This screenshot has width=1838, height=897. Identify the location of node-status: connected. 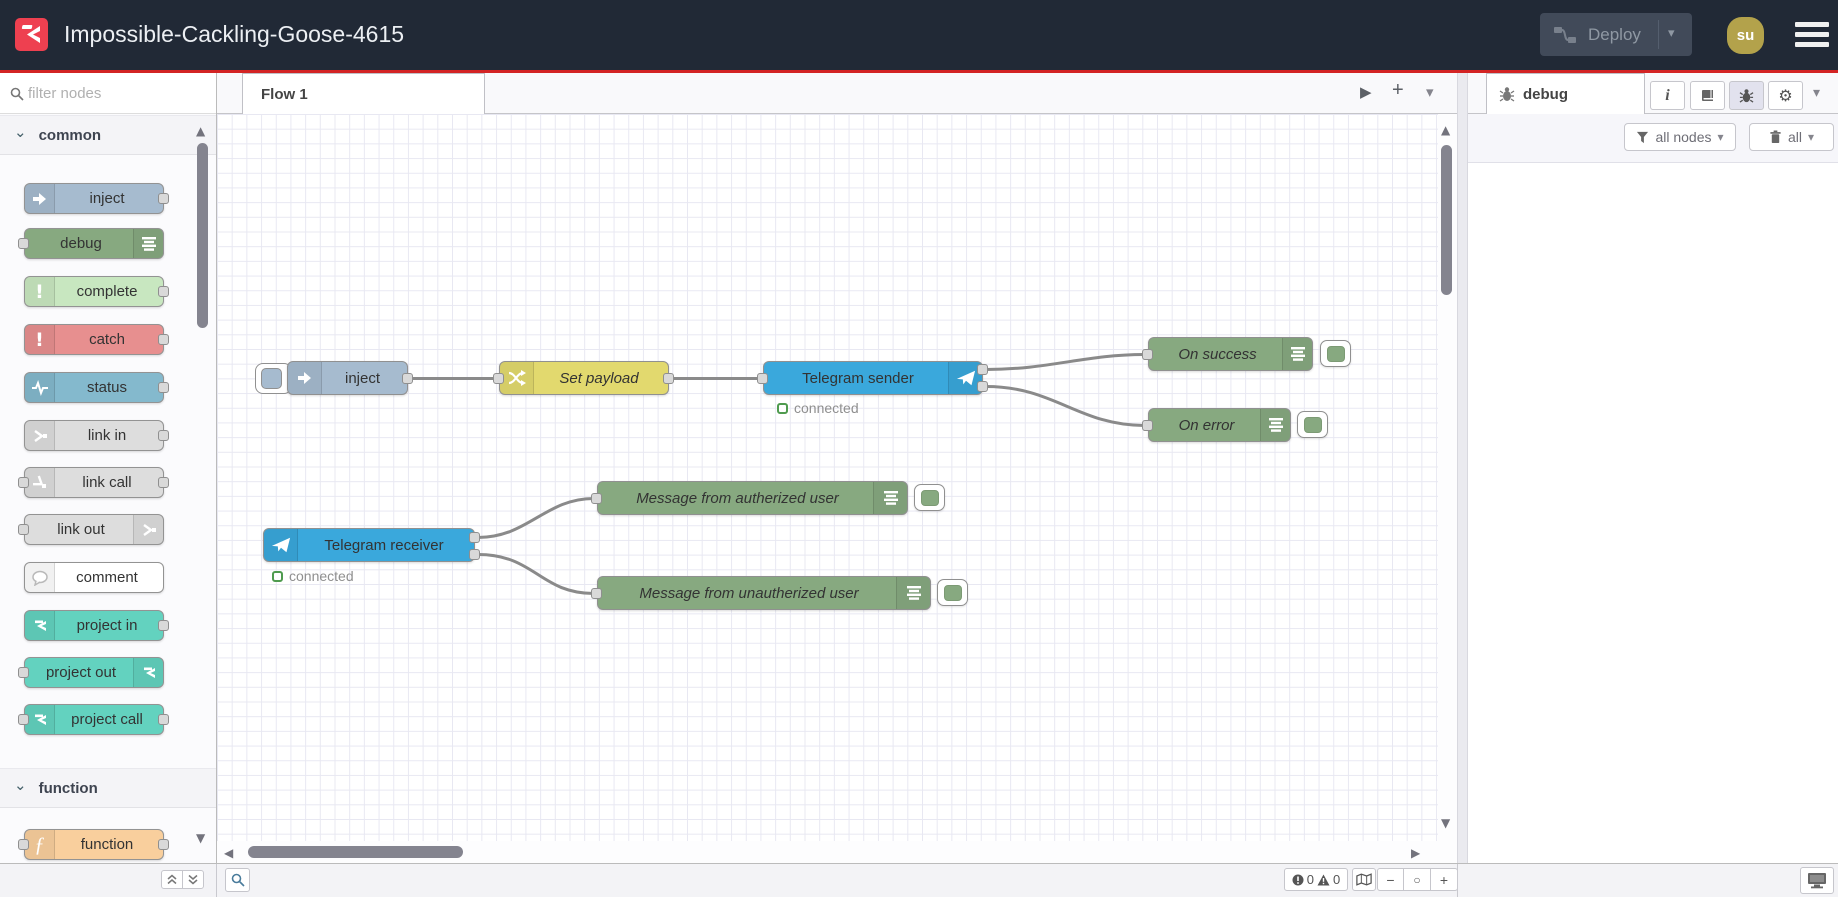
(818, 408).